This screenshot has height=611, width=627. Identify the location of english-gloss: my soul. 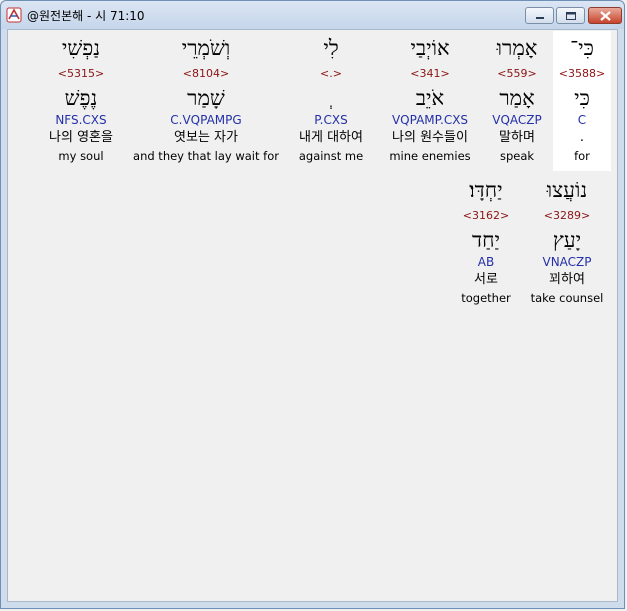
(81, 156).